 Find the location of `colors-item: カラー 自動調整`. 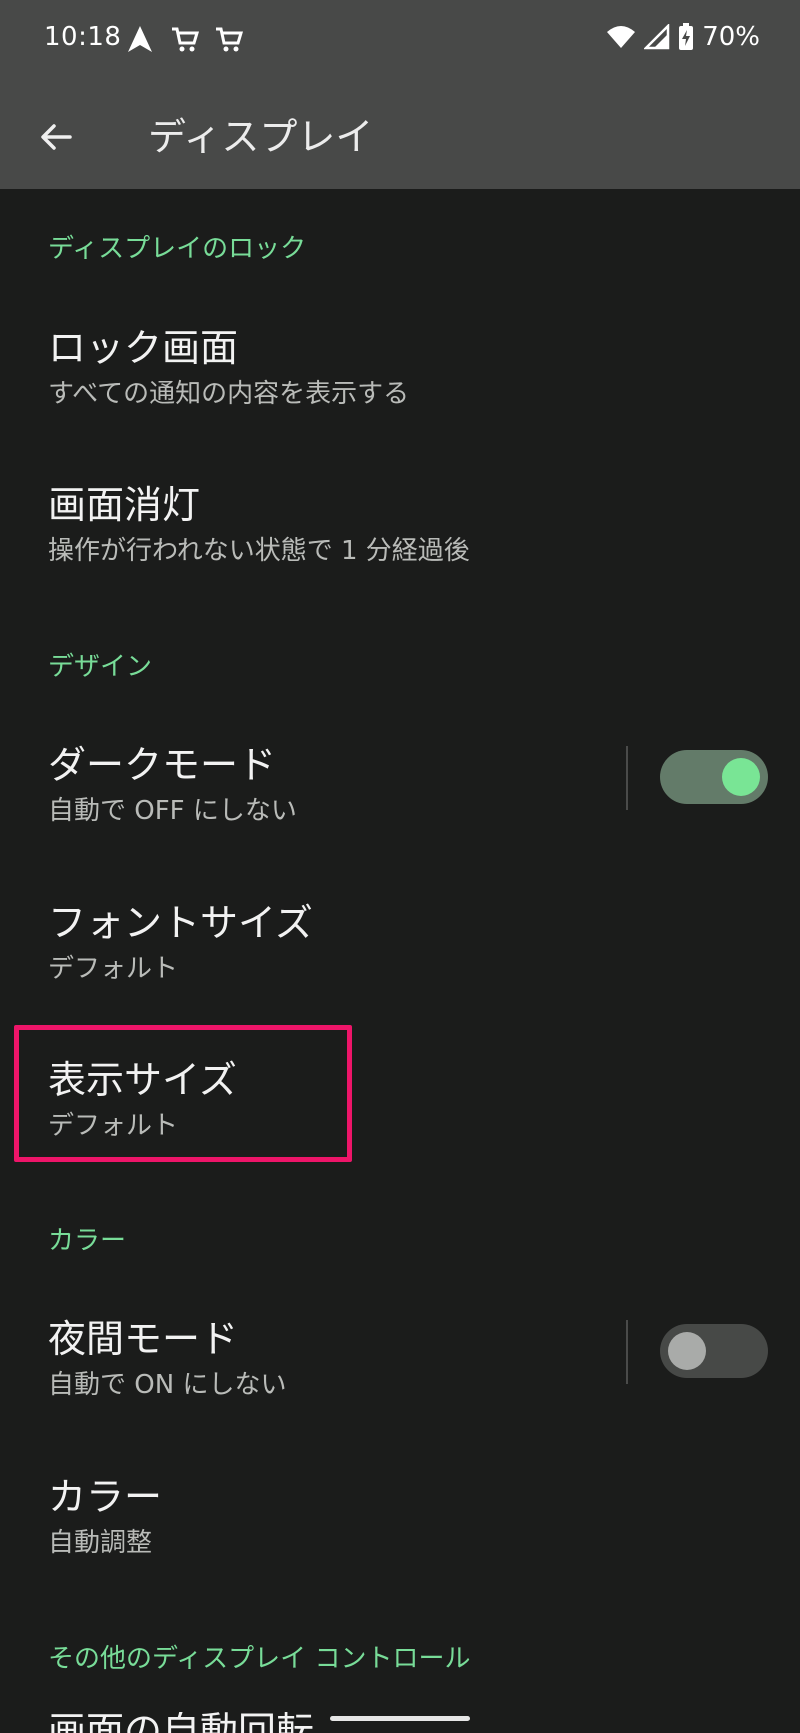

colors-item: カラー 自動調整 is located at coordinates (400, 1513).